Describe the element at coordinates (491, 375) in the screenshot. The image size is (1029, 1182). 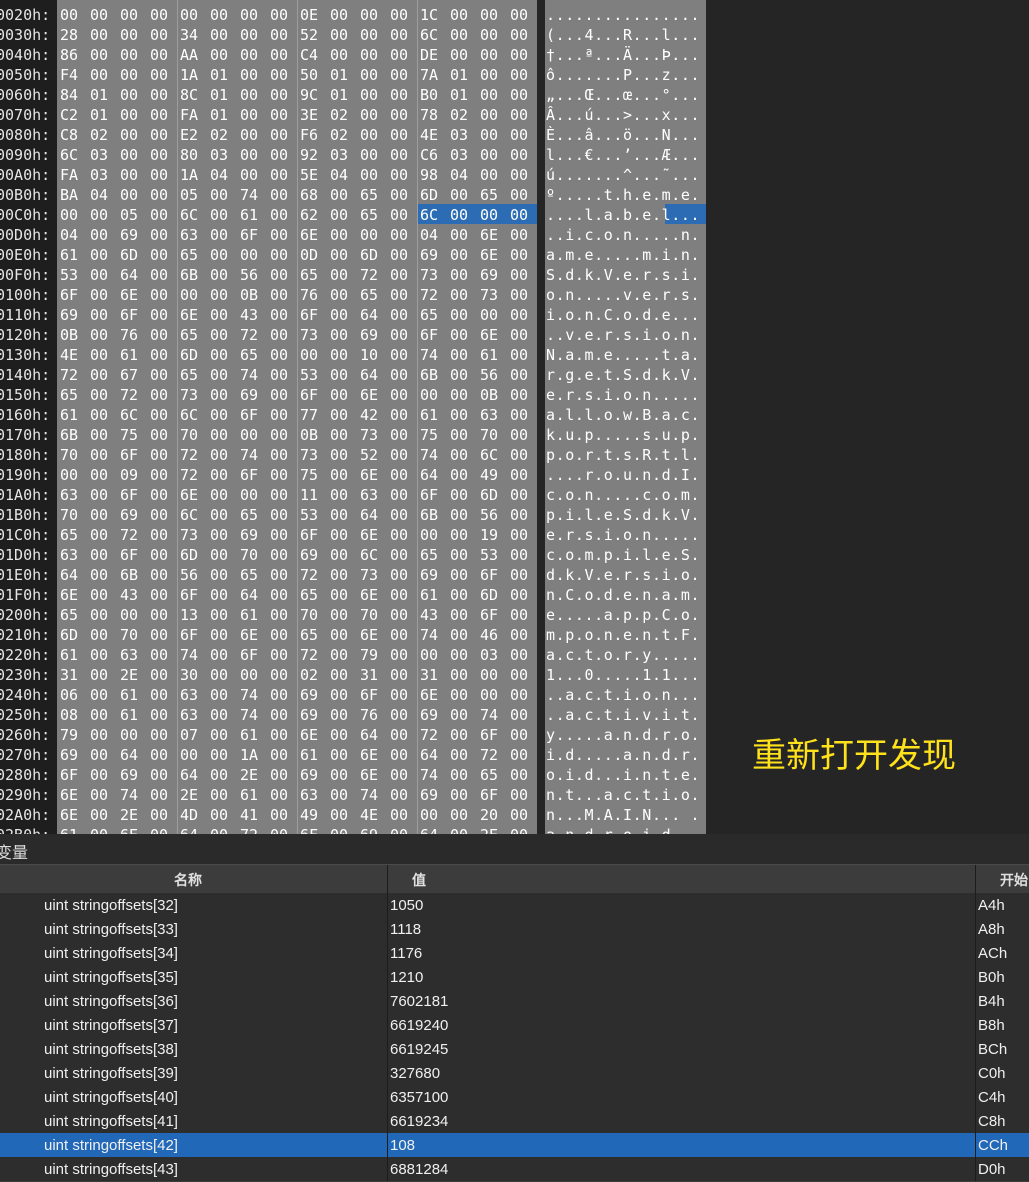
I see `hex-byte: 56` at that location.